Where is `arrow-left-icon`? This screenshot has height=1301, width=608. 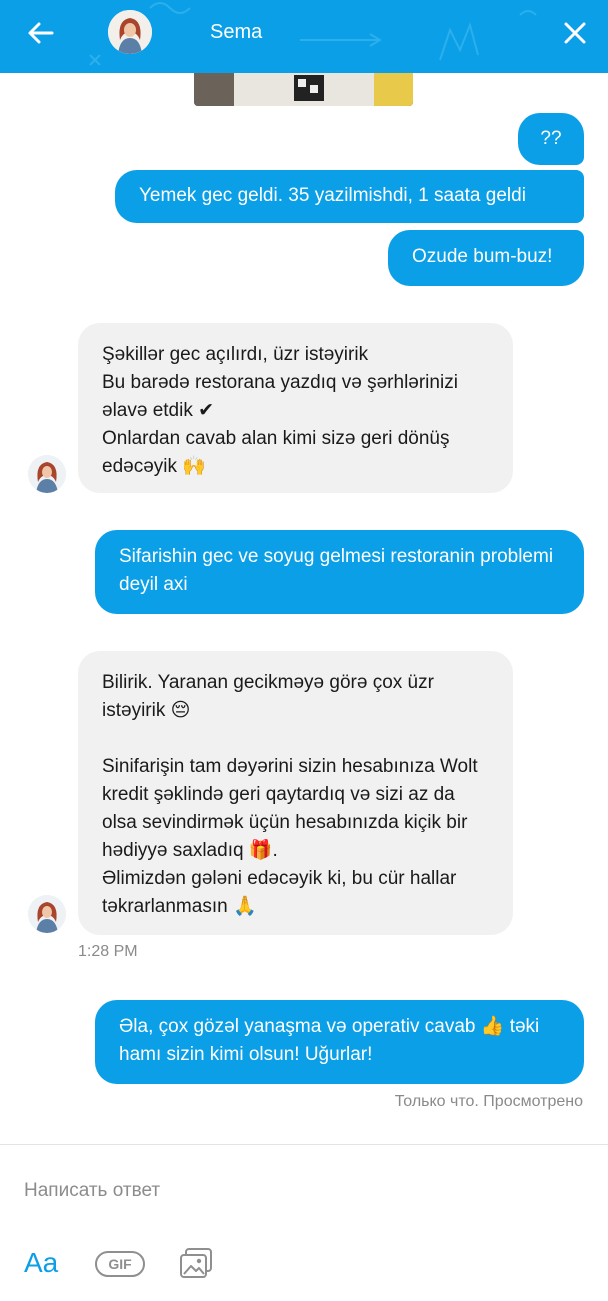 arrow-left-icon is located at coordinates (41, 33).